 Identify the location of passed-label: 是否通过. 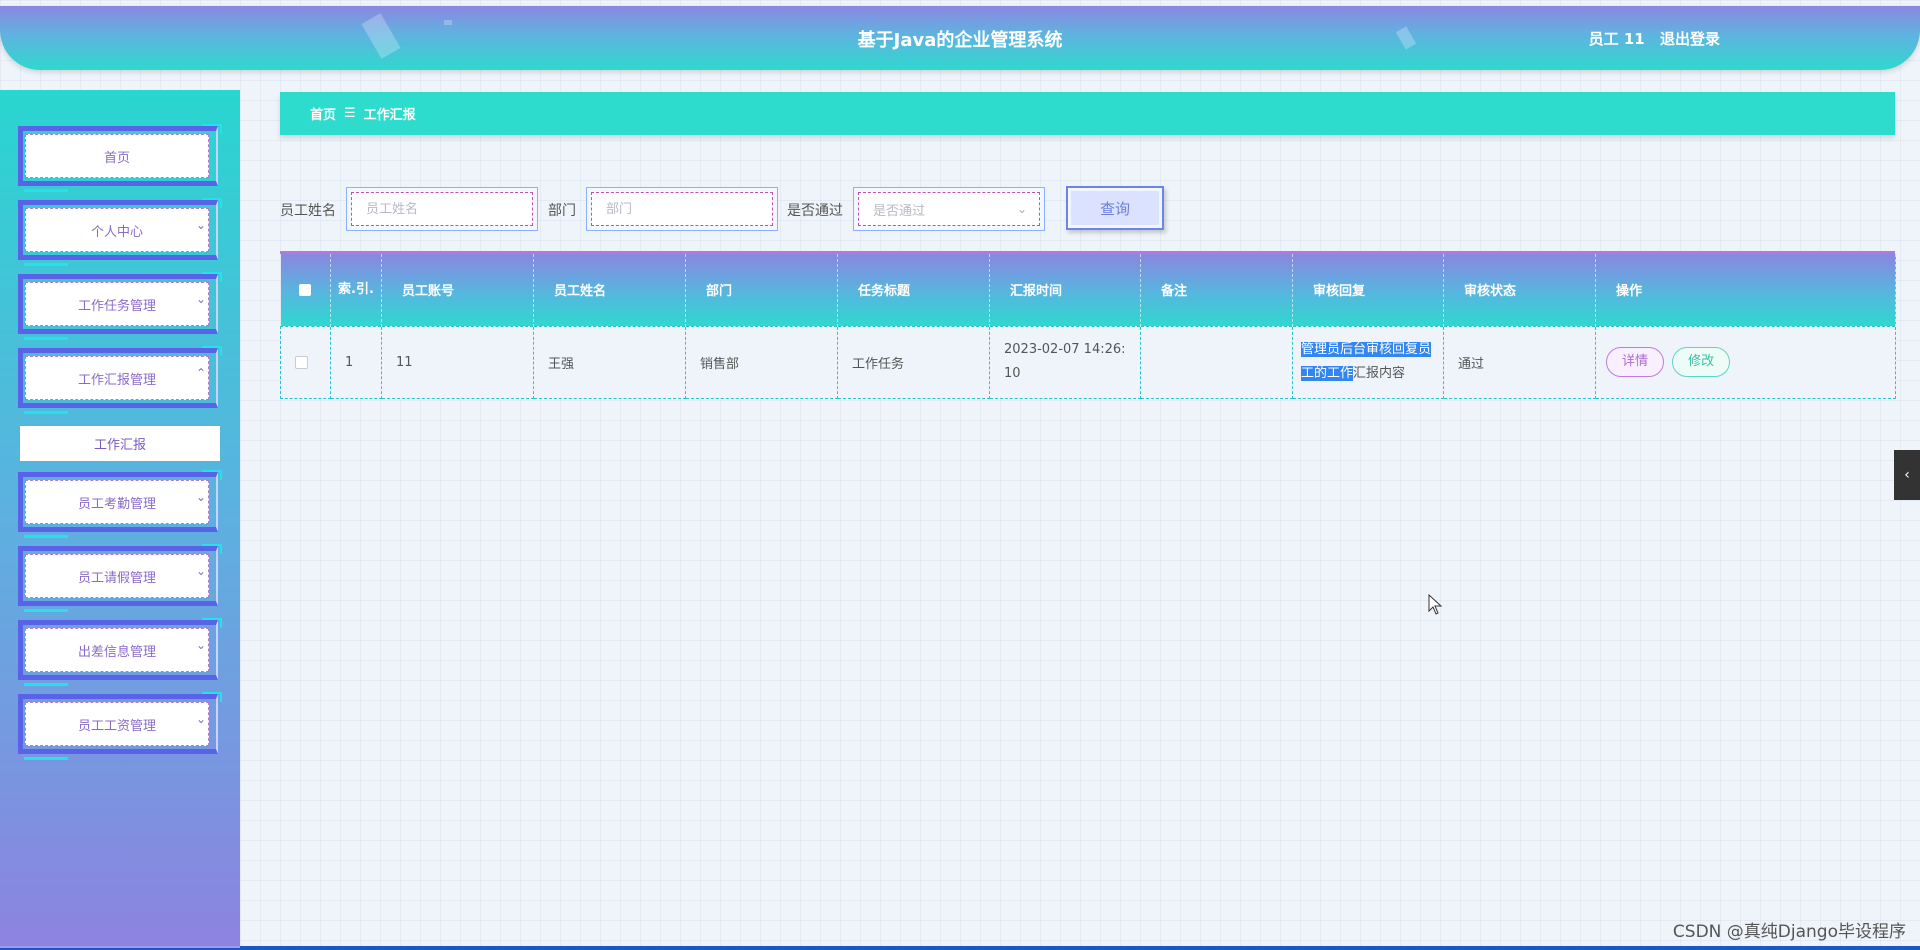
(815, 211).